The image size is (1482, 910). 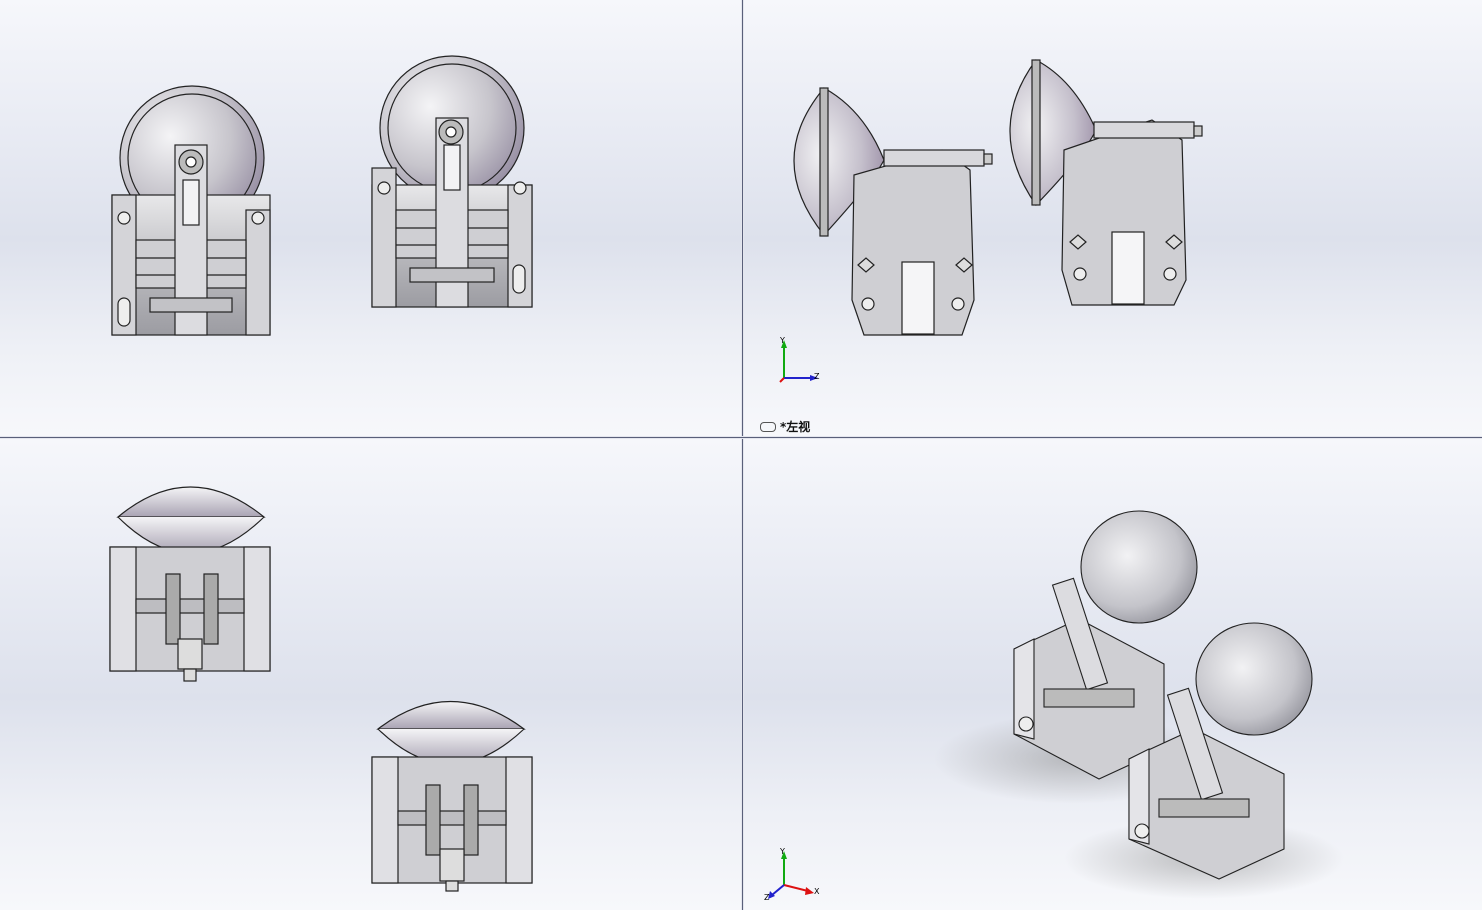 What do you see at coordinates (321, 689) in the screenshot?
I see `top-view-models` at bounding box center [321, 689].